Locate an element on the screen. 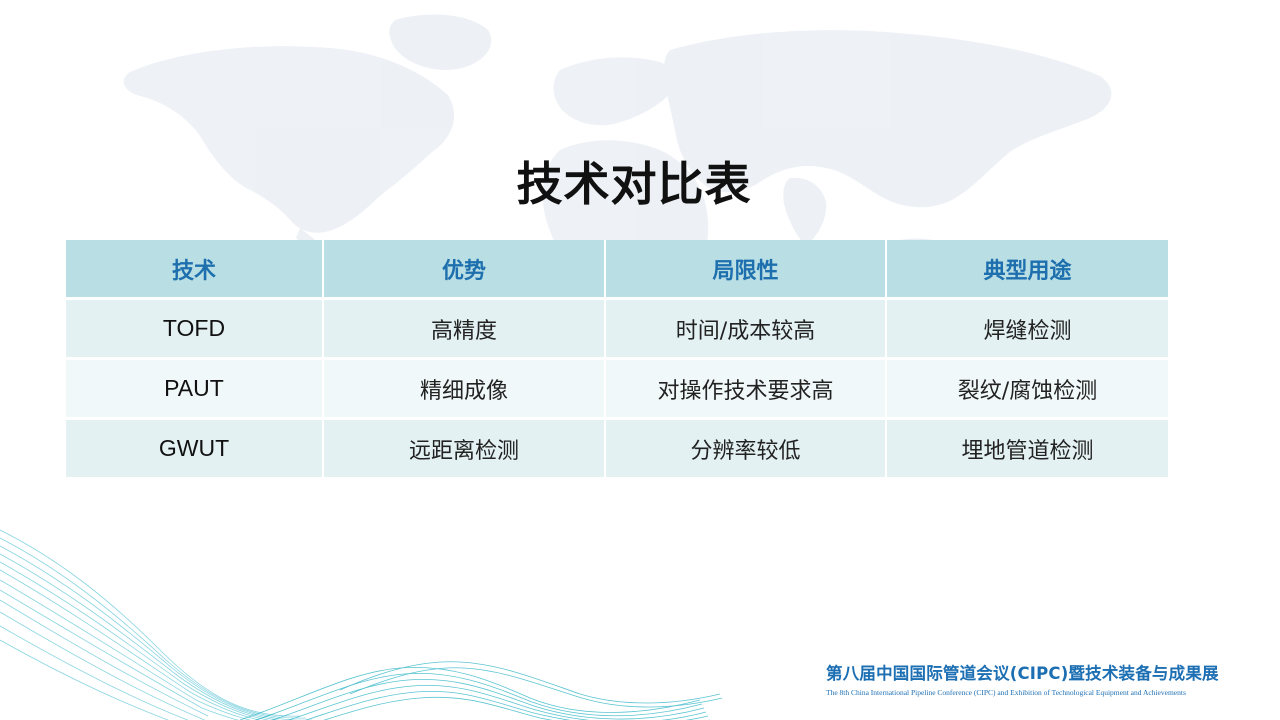  header-cell-advantages: 优势 is located at coordinates (465, 270).